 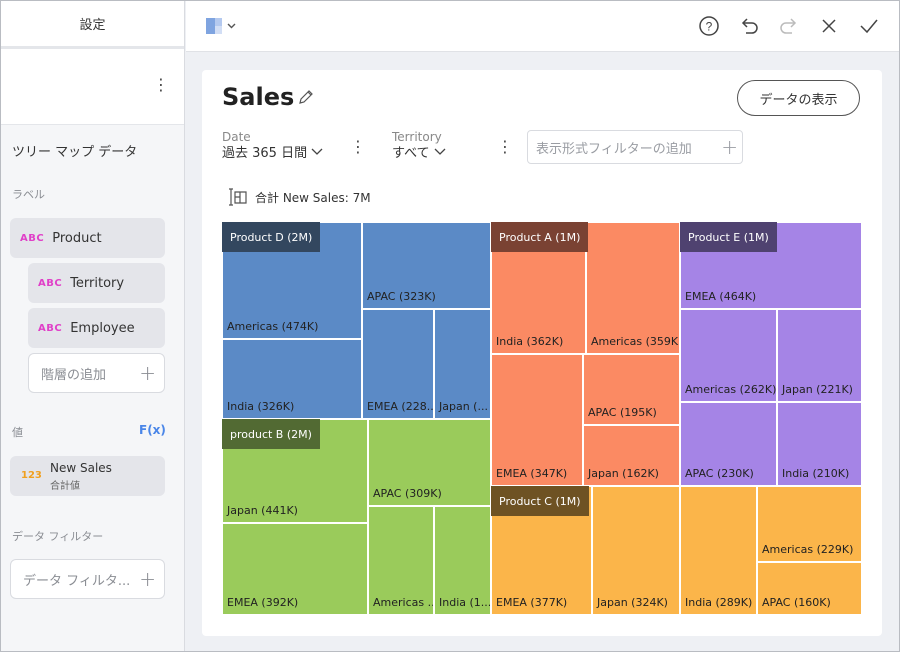 I want to click on more-options-icon: ⋮, so click(x=161, y=85).